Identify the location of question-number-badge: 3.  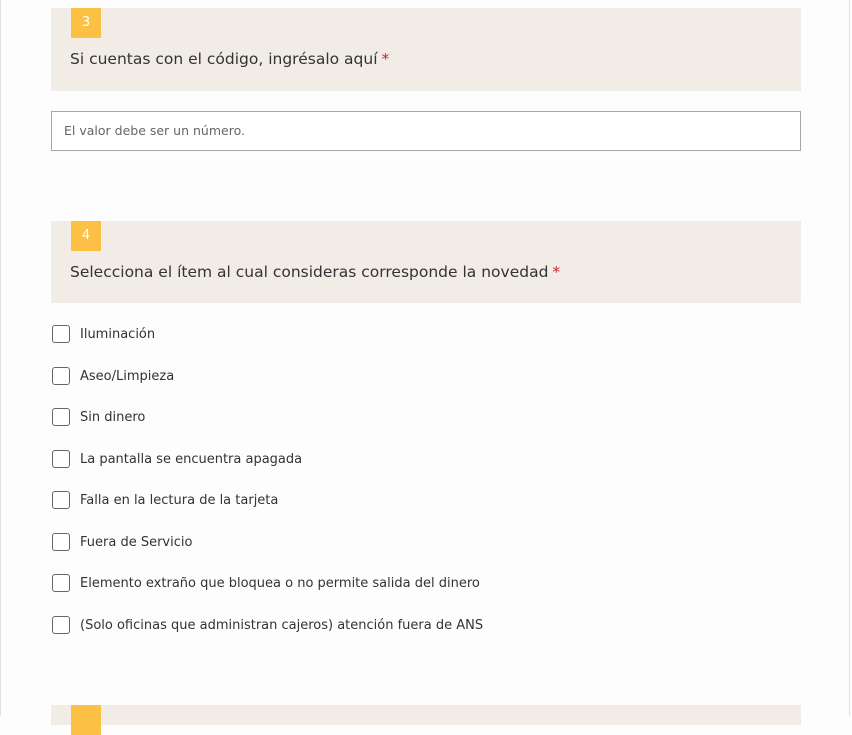
(86, 23).